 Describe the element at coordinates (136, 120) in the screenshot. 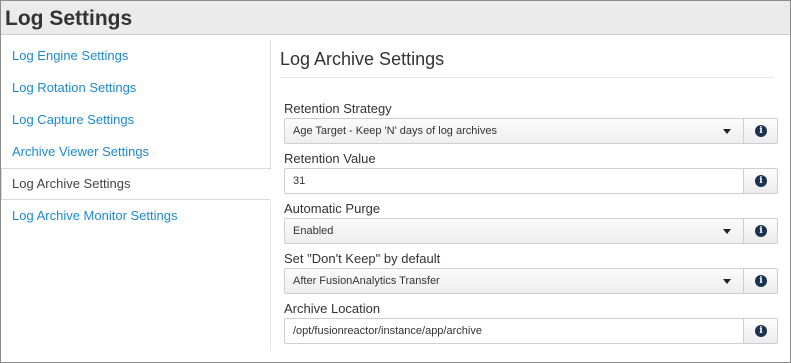

I see `sidebar-item-log-capture-settings: Log Capture Settings` at that location.